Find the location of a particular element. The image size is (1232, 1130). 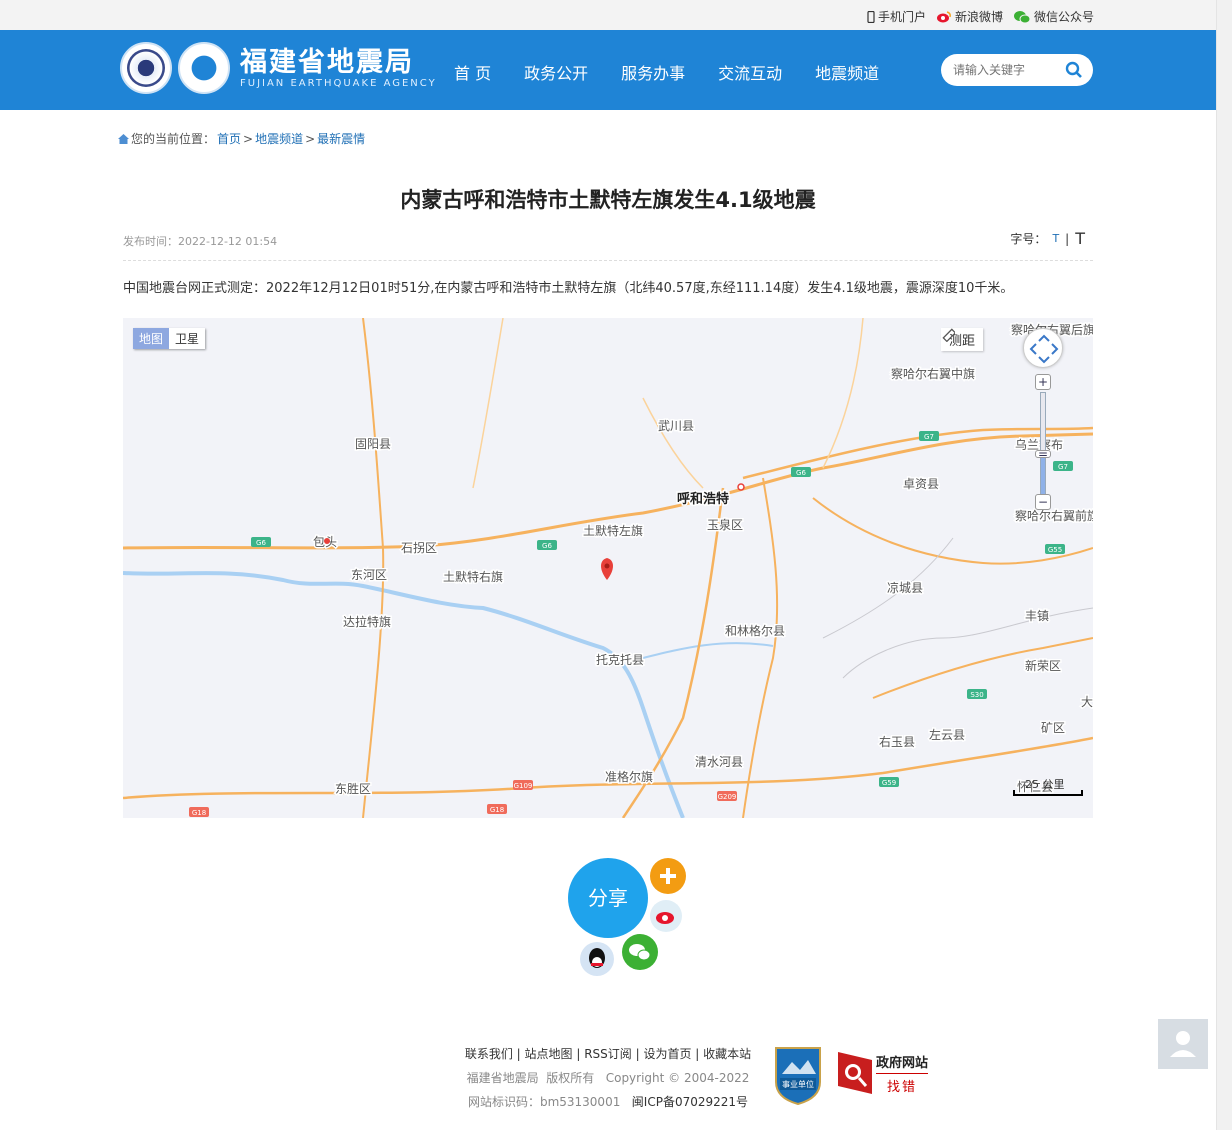

ruler-icon is located at coordinates (948, 335).